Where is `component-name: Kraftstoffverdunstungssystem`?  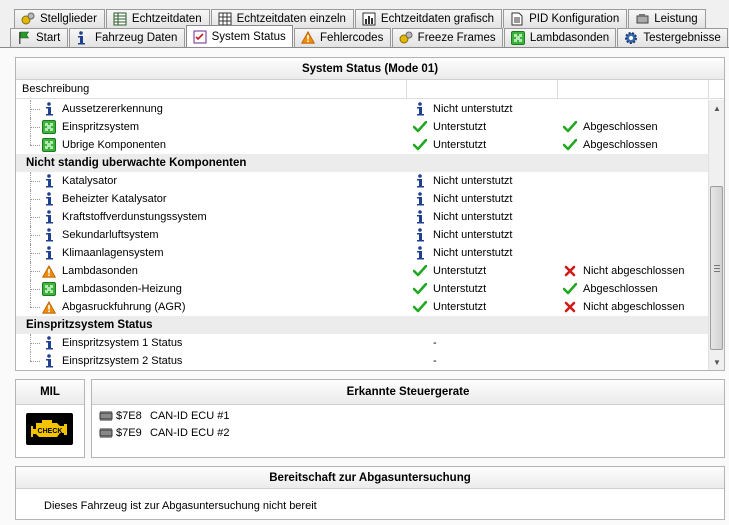
component-name: Kraftstoffverdunstungssystem is located at coordinates (134, 217).